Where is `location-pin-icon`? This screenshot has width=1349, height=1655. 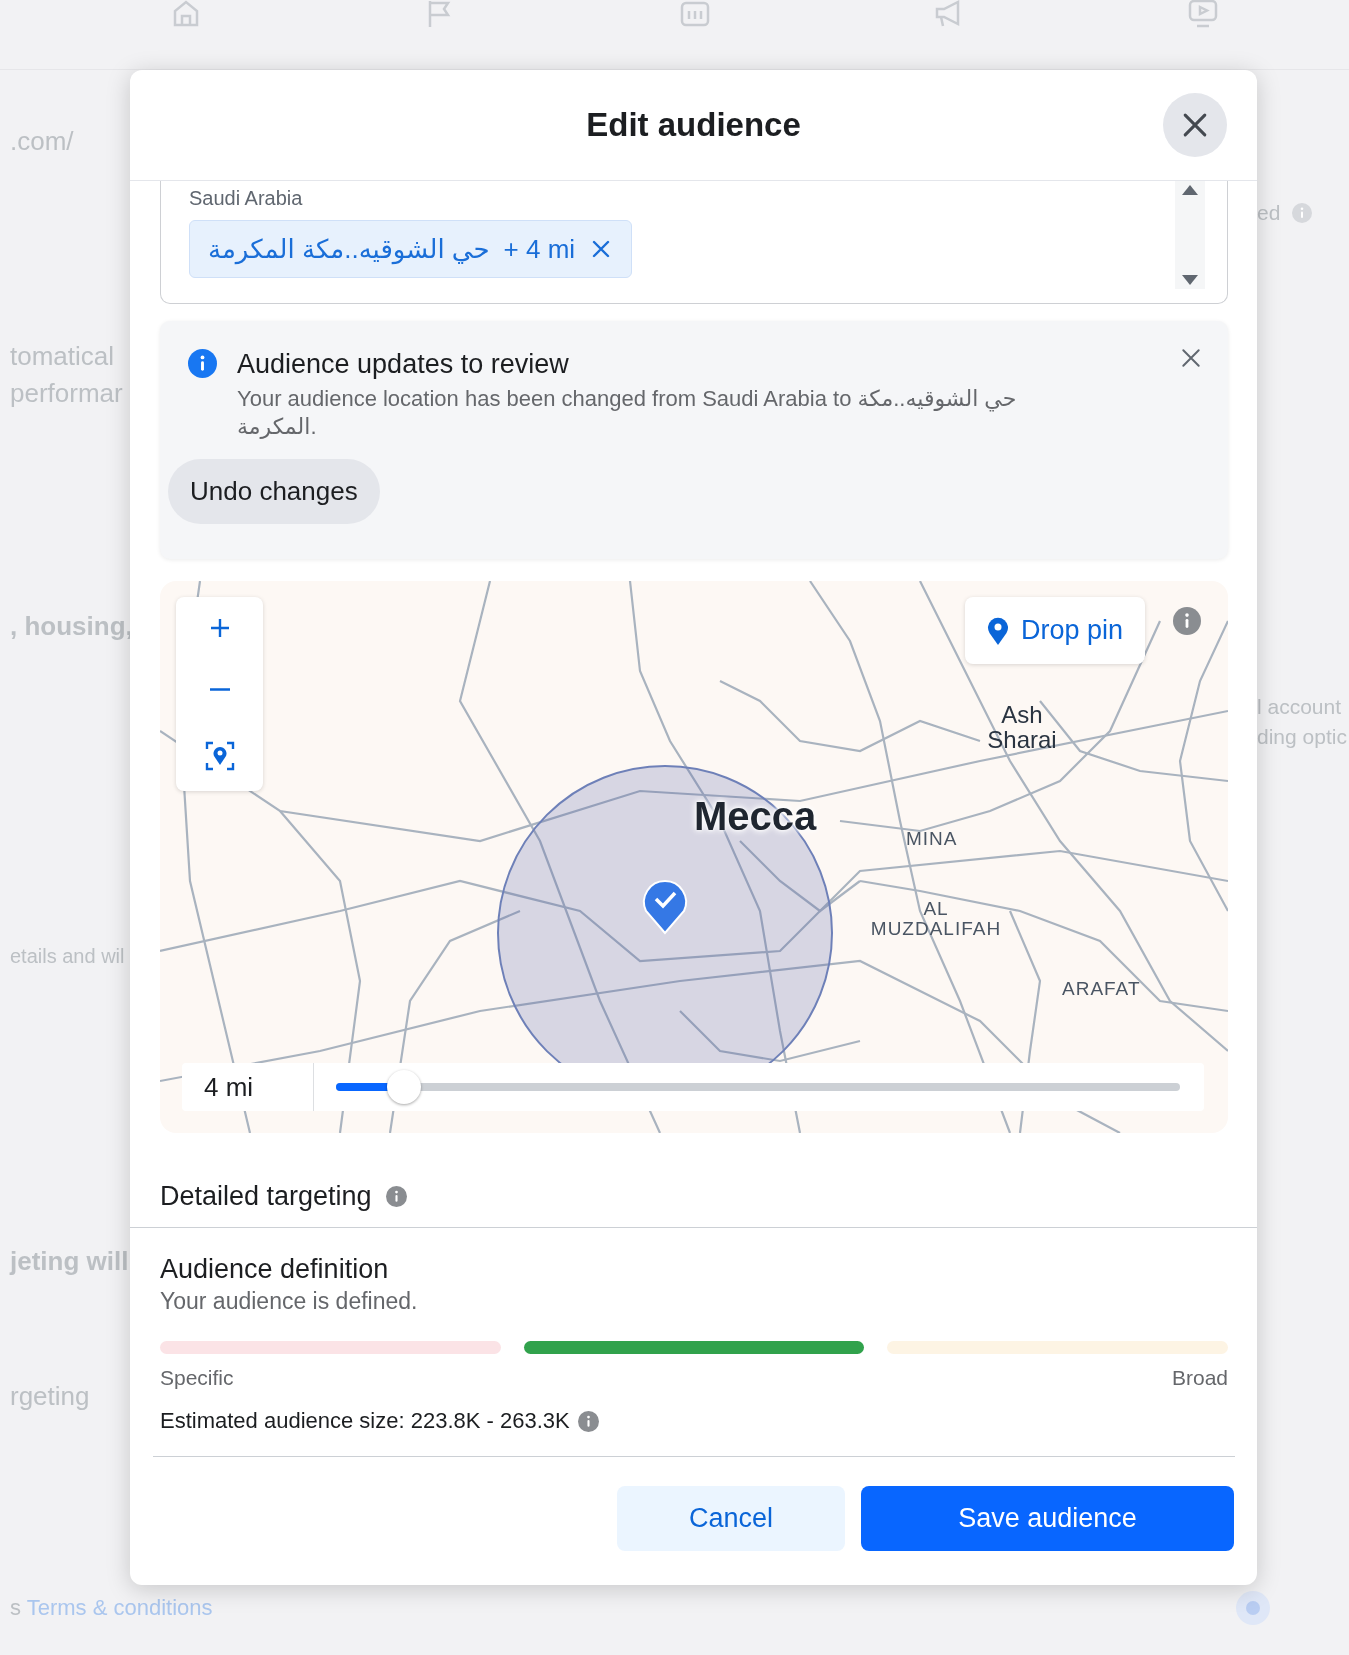
location-pin-icon is located at coordinates (219, 755).